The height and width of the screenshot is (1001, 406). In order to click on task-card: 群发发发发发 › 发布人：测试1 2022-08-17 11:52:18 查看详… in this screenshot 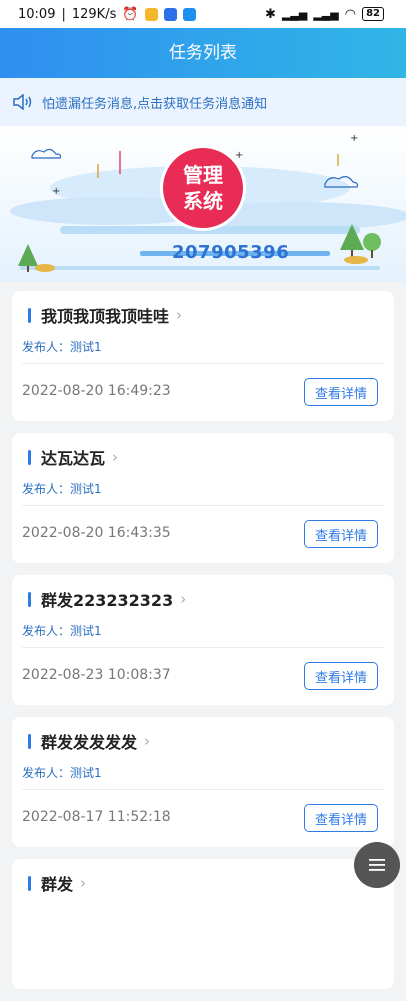, I will do `click(203, 782)`.